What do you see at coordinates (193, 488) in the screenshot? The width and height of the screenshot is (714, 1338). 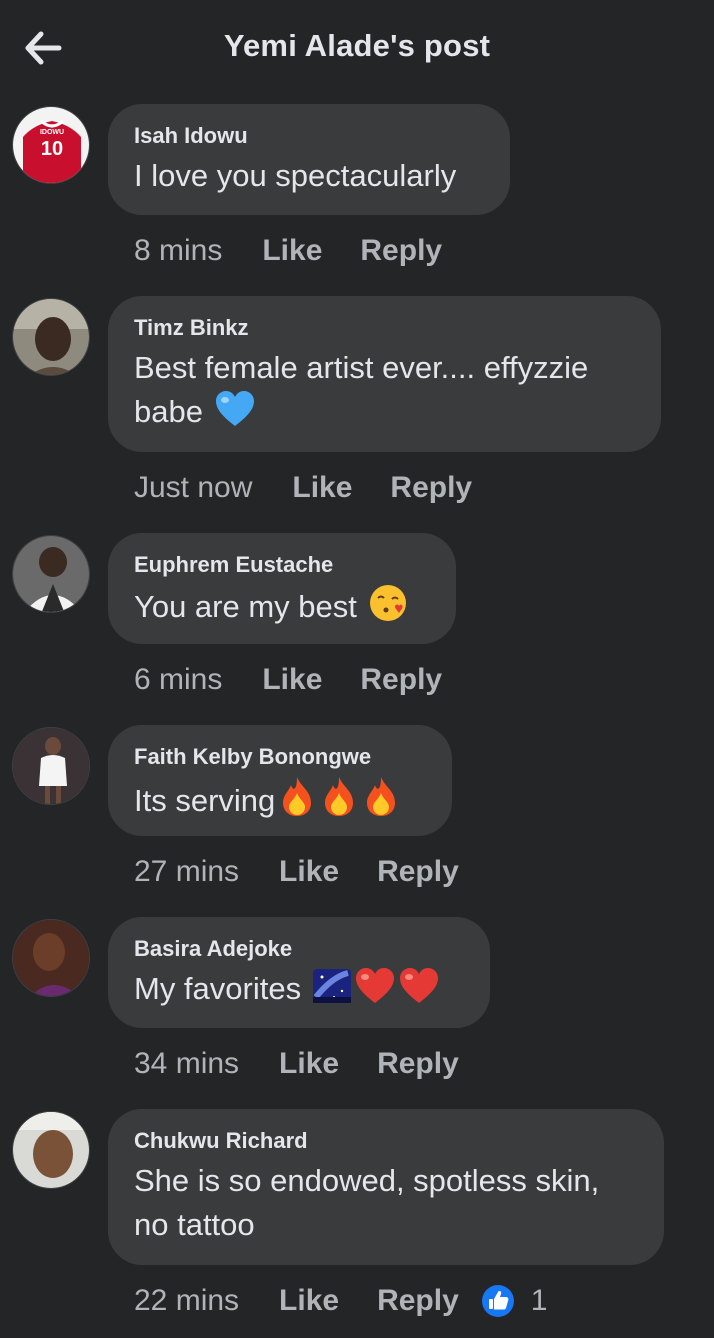 I see `comment-time: Just now` at bounding box center [193, 488].